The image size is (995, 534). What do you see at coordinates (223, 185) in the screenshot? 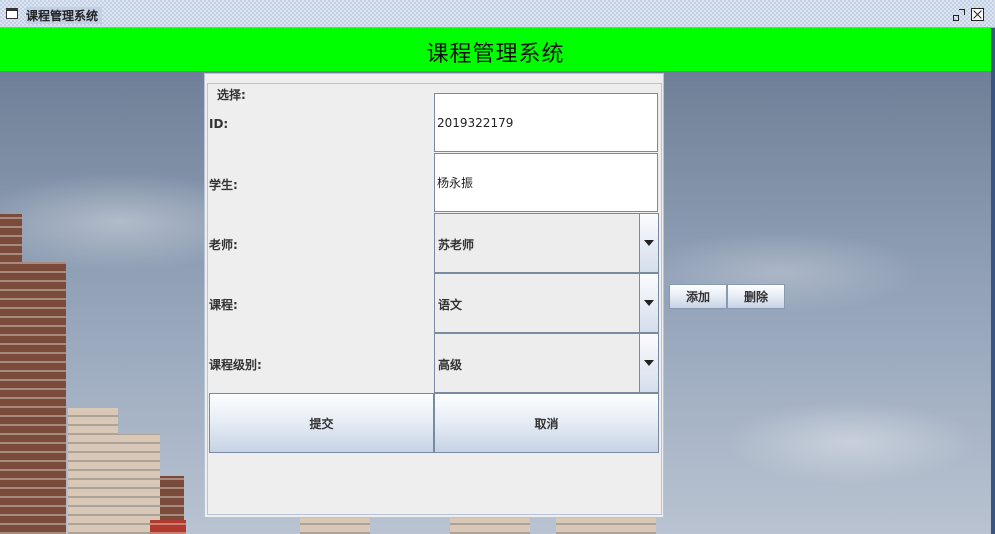
I see `student-label: 学生:` at bounding box center [223, 185].